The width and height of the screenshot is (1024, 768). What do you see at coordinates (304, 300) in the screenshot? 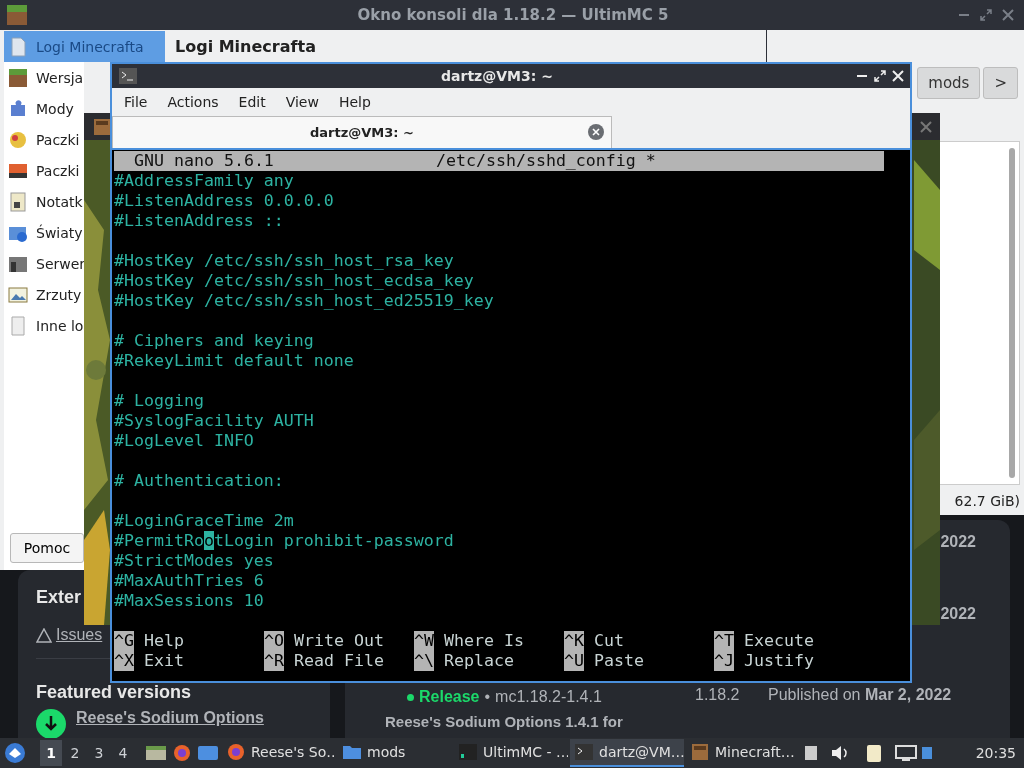
I see `code-line: #HostKey /etc/ssh/ssh_host_ed25519_key` at bounding box center [304, 300].